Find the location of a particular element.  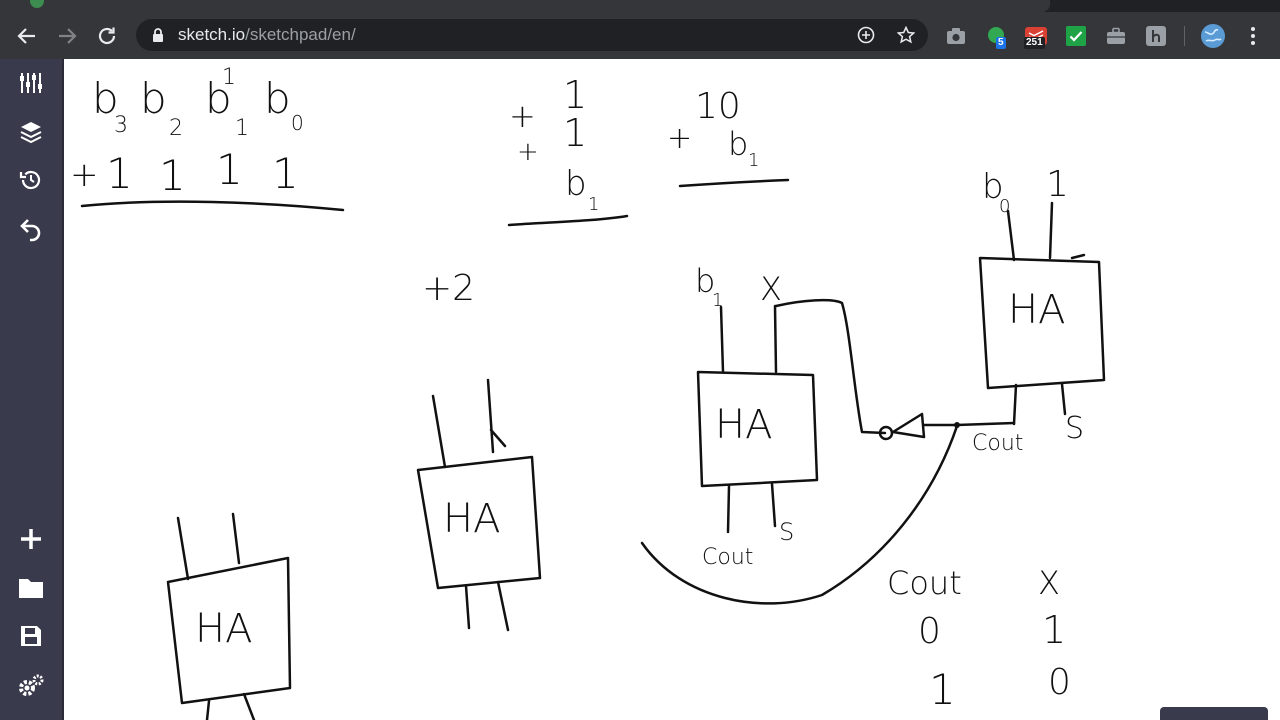

undo-icon is located at coordinates (30, 230).